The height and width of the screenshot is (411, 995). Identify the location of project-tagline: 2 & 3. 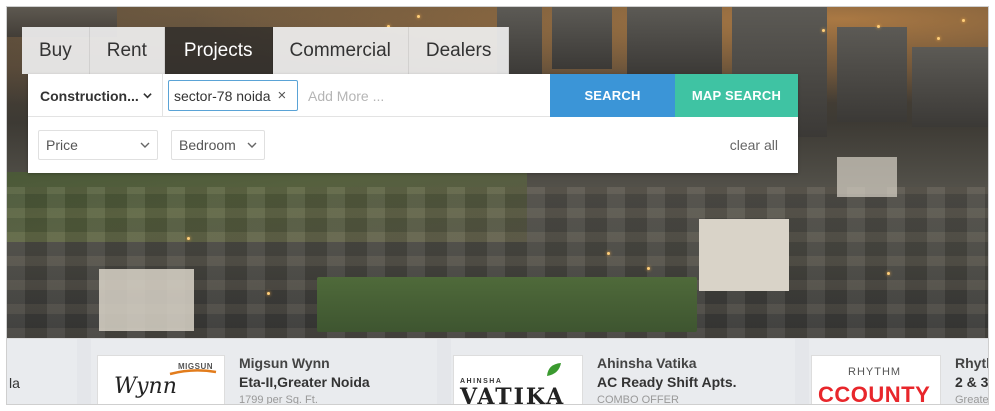
(972, 382).